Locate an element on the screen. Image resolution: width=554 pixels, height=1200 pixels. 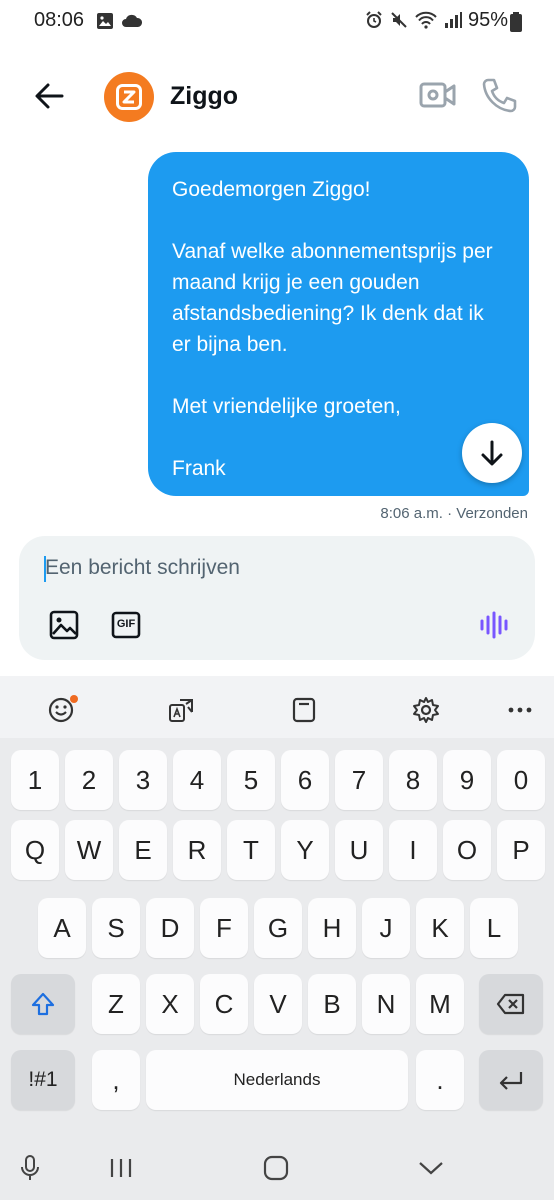
key-q: Q is located at coordinates (35, 850).